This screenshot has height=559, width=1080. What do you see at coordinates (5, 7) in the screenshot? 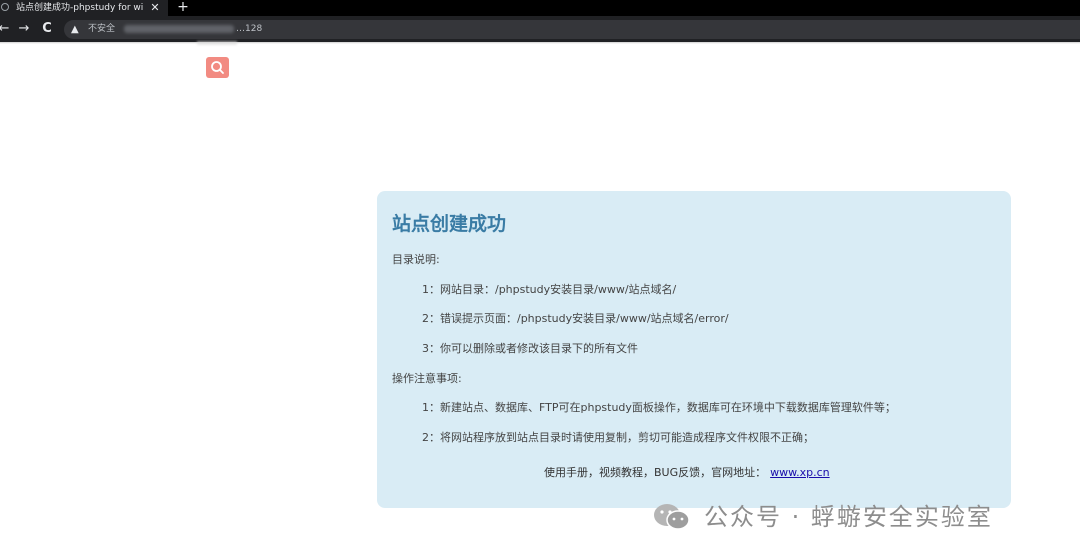
I see `globe-icon` at bounding box center [5, 7].